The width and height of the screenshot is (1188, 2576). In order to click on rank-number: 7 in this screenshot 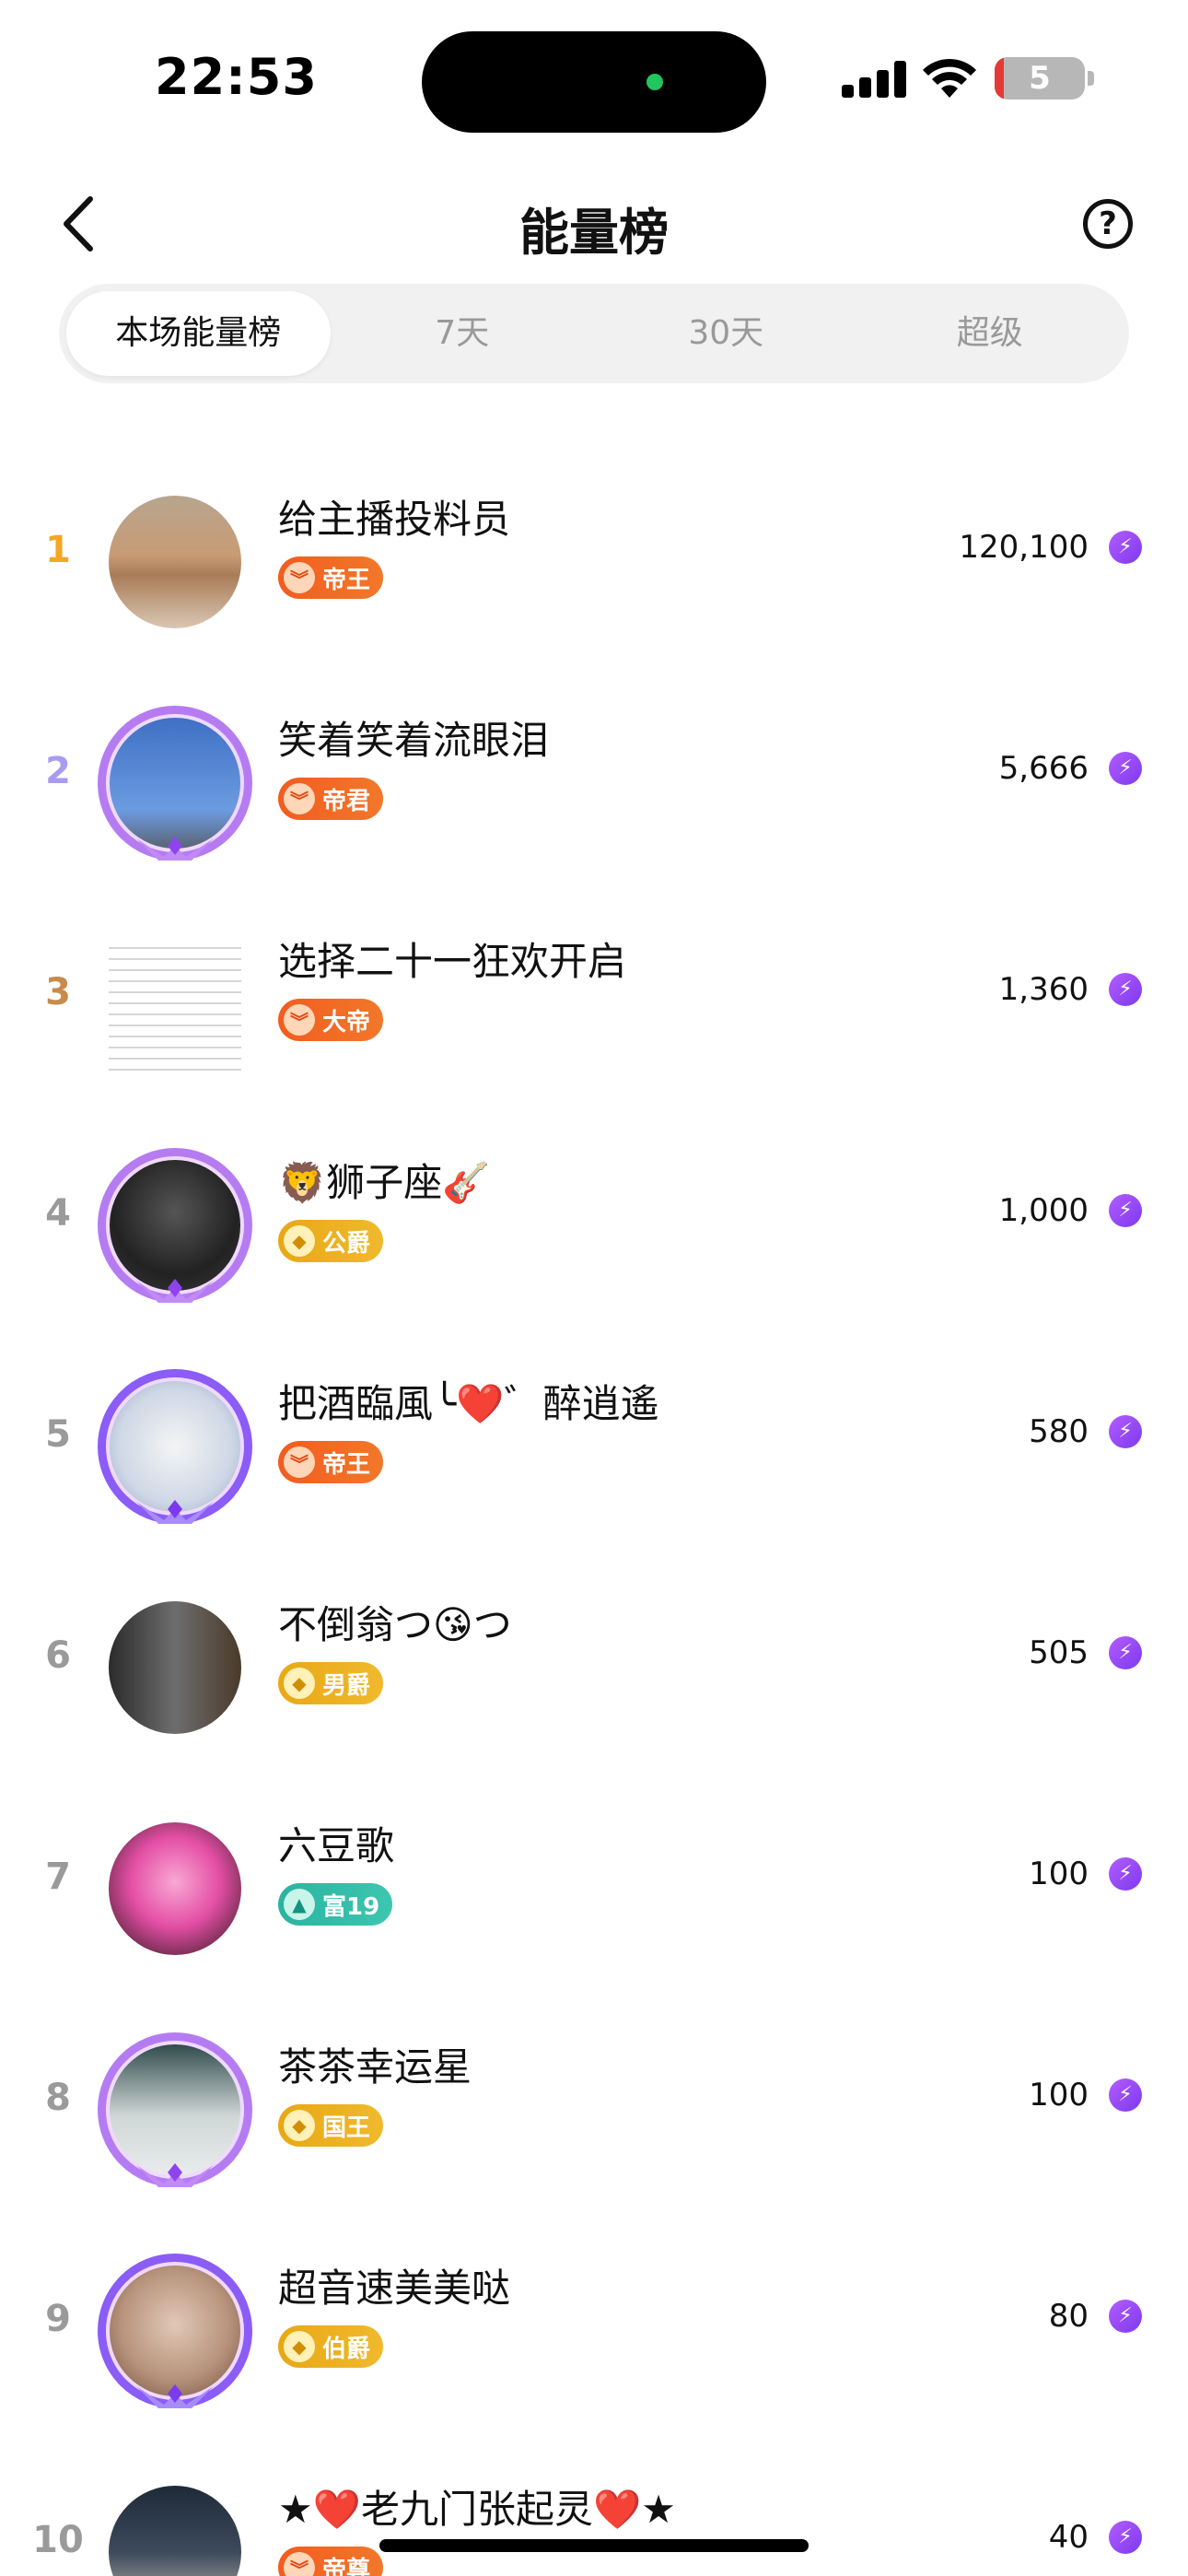, I will do `click(58, 1877)`.